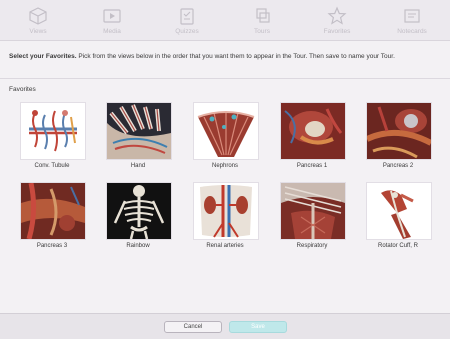 This screenshot has width=450, height=339. What do you see at coordinates (112, 16) in the screenshot?
I see `play-icon` at bounding box center [112, 16].